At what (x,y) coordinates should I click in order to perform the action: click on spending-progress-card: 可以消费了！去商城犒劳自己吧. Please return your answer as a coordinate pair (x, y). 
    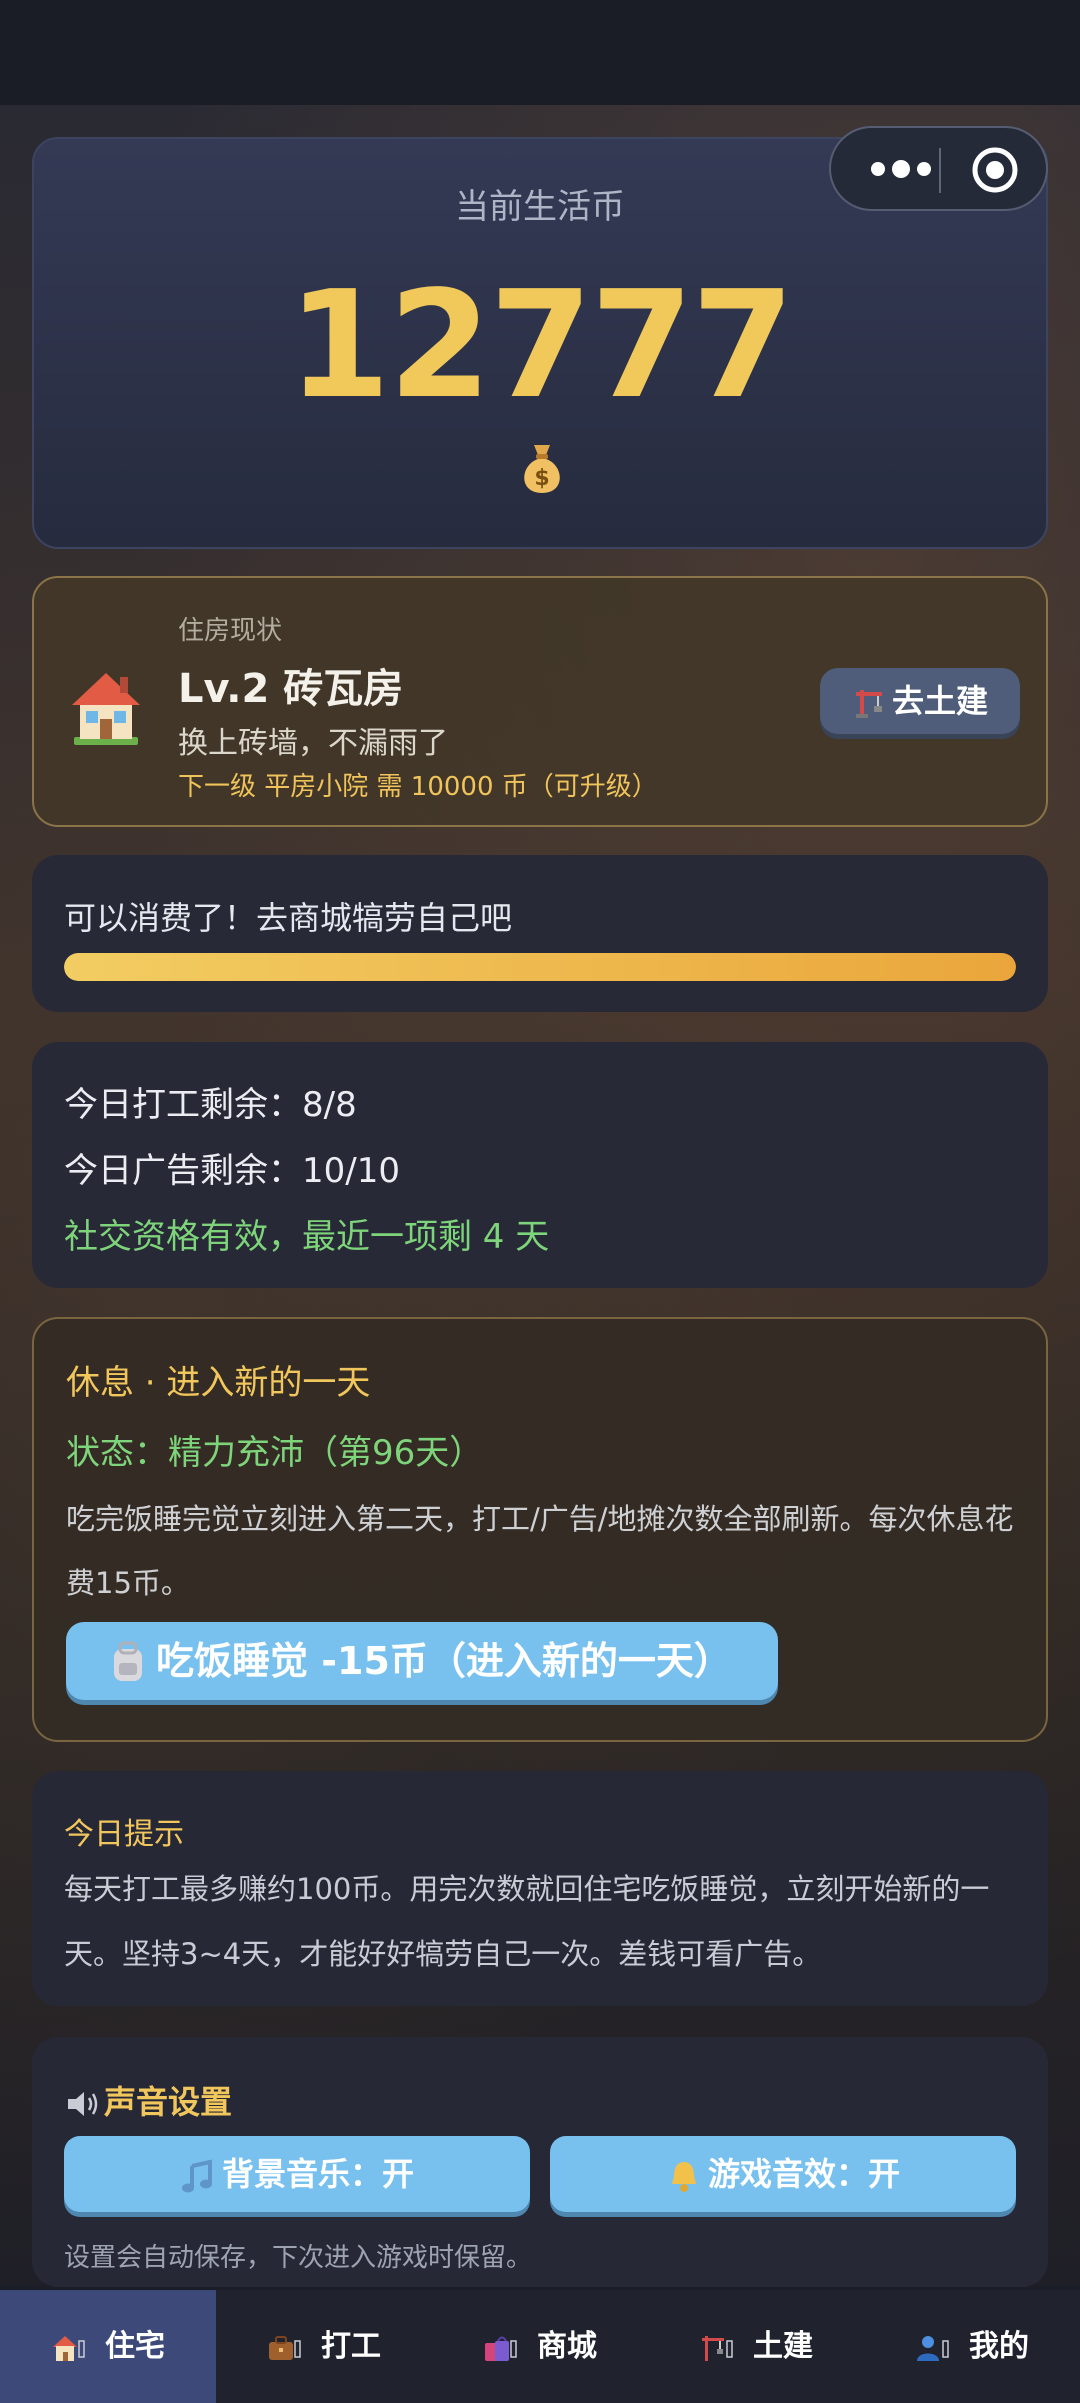
    Looking at the image, I should click on (540, 933).